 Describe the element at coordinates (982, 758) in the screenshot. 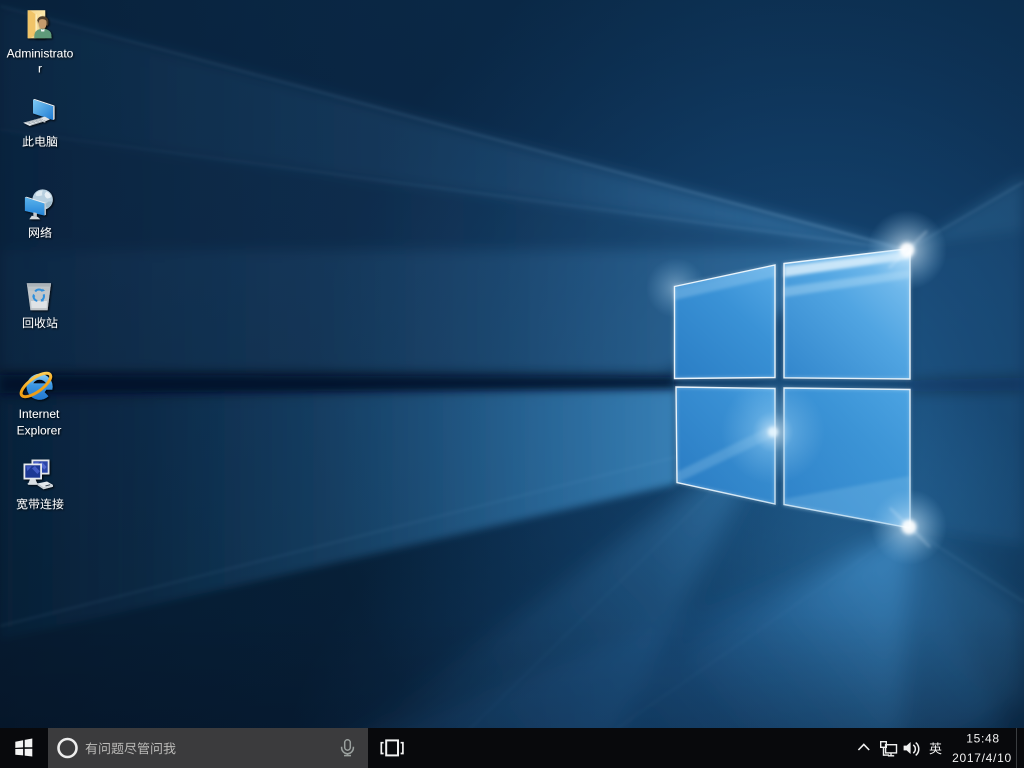

I see `svg-text: 2017/4/10` at that location.